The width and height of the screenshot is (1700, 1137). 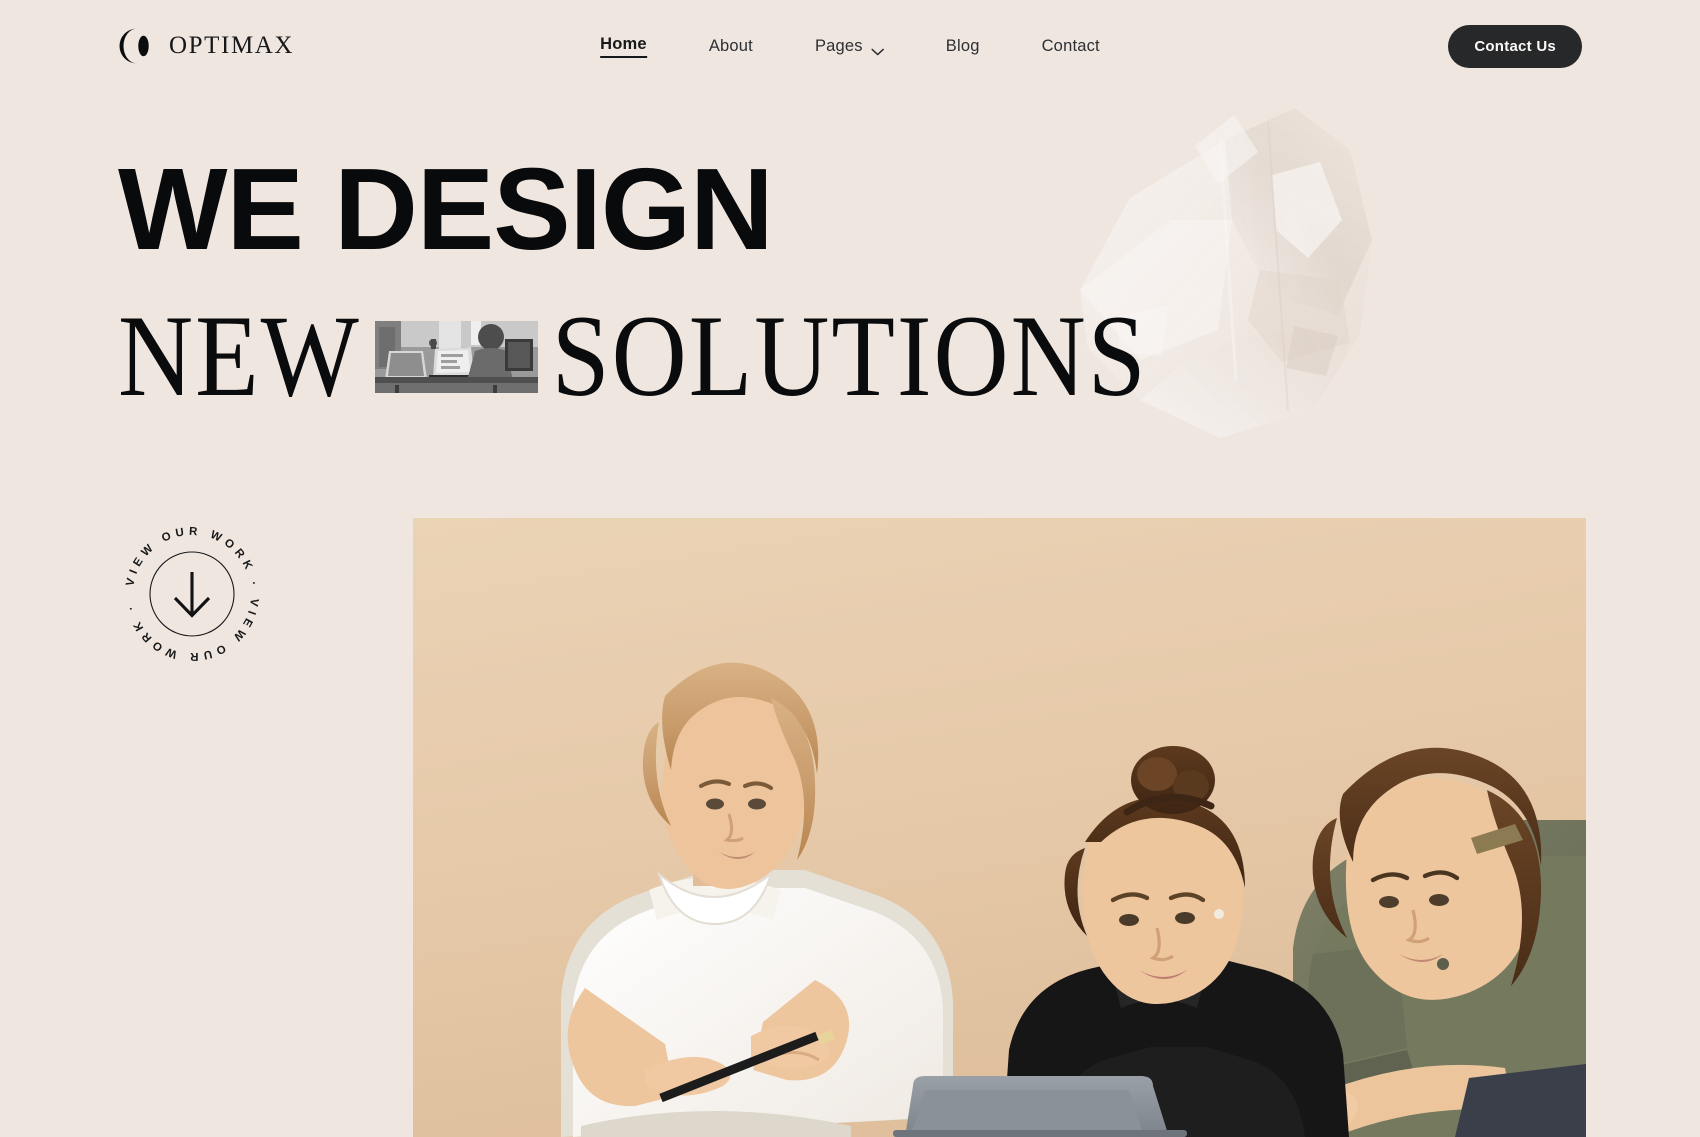 What do you see at coordinates (239, 356) in the screenshot?
I see `hero-word-new: NEW` at bounding box center [239, 356].